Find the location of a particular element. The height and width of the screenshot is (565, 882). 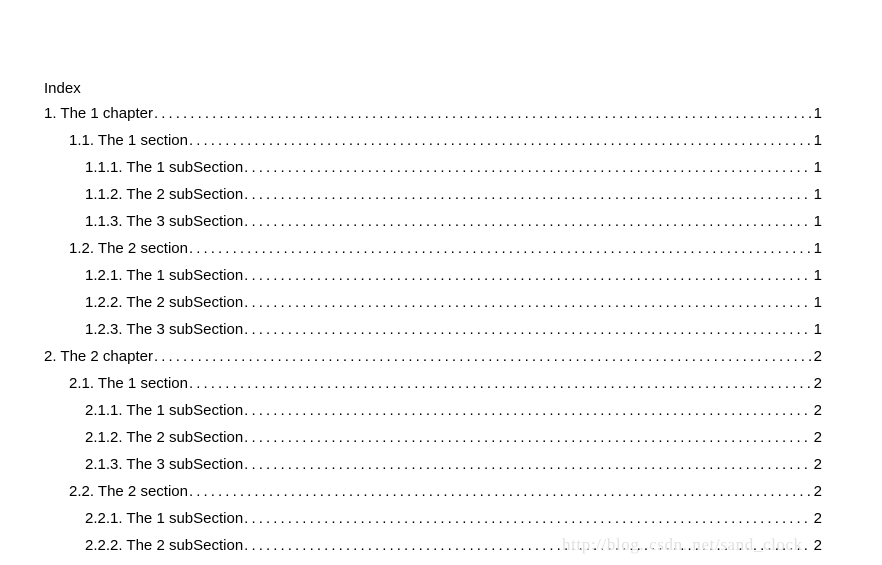

toc-entry-inner: 2.1. The 1 section 2 is located at coordinates (445, 384).